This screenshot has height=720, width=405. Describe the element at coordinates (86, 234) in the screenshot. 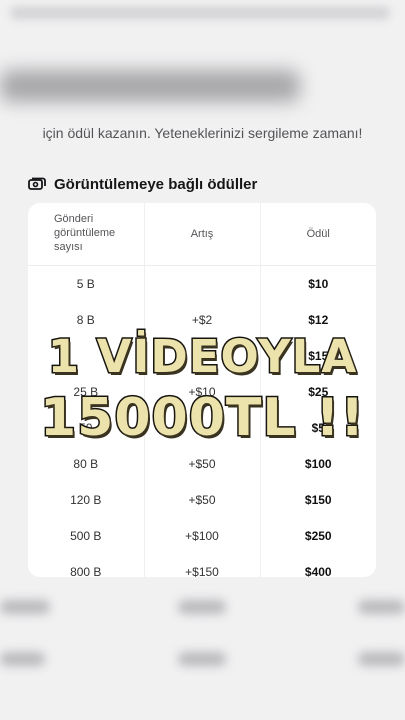

I see `column-header-views: Gönderi görüntüleme sayısı` at that location.